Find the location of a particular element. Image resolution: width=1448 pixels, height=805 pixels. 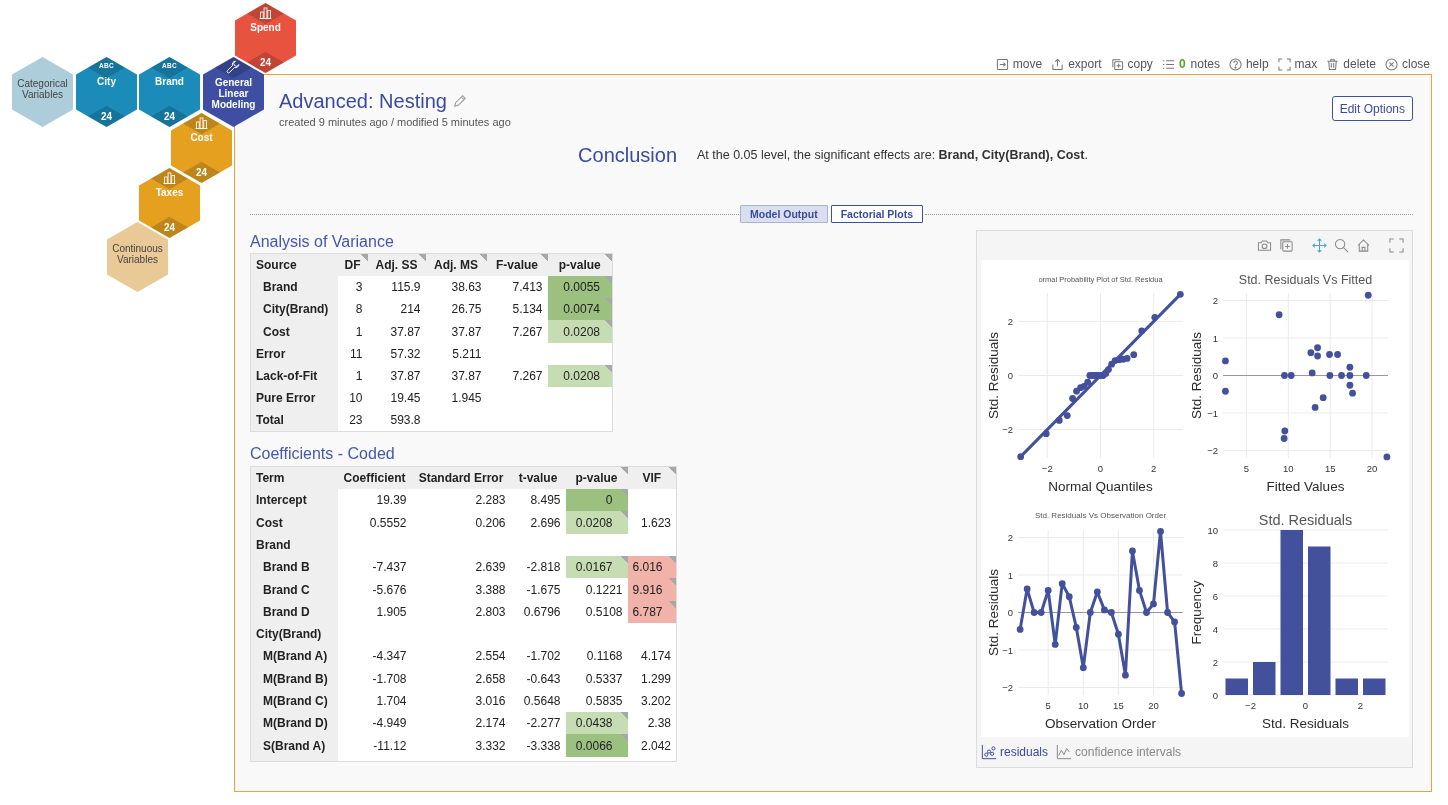

table-cell: 2.554 is located at coordinates (461, 656).